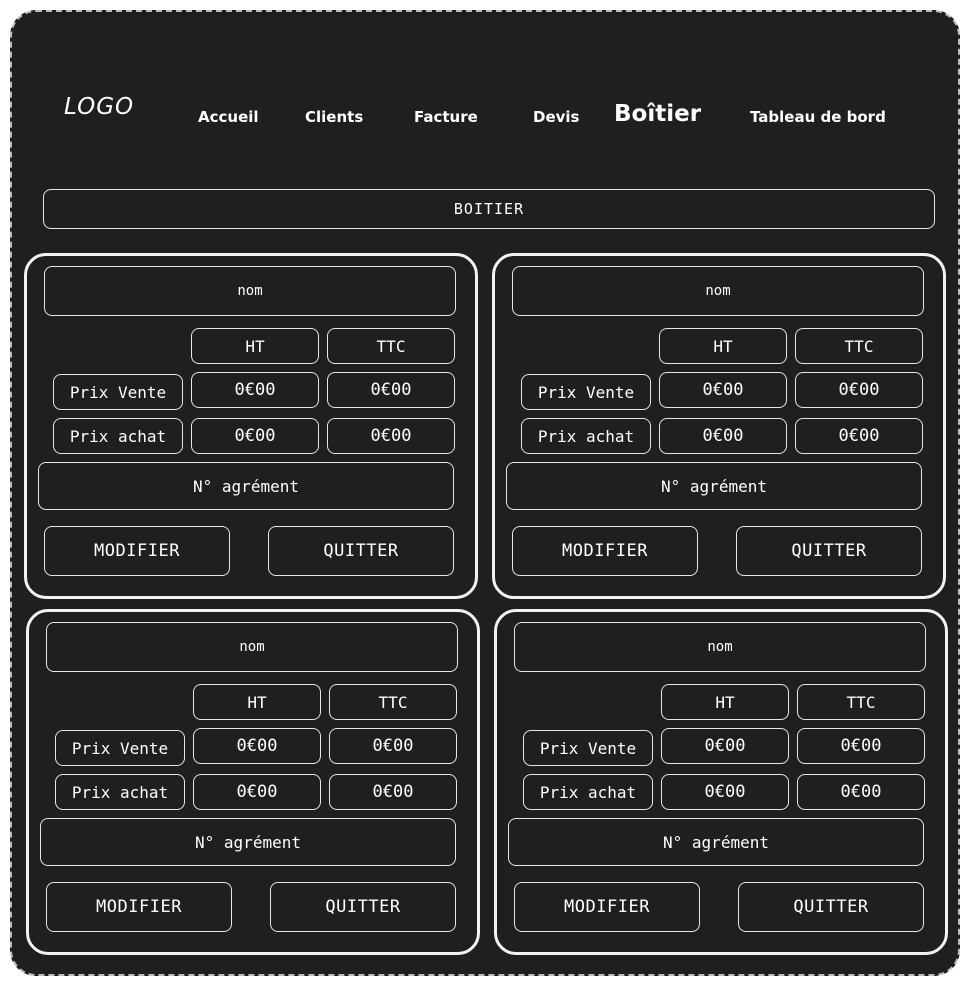  What do you see at coordinates (99, 107) in the screenshot?
I see `logo: LOGO` at bounding box center [99, 107].